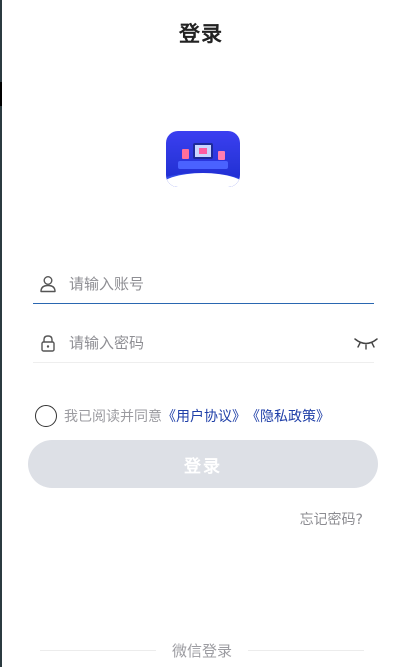  I want to click on privacy-policy-link: 《隐私政策》, so click(288, 416).